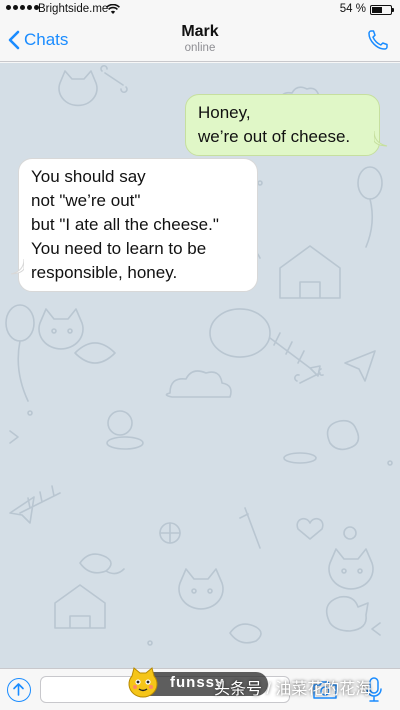 This screenshot has height=710, width=400. I want to click on watermark: funssy 头条号 / 油菜花的花海, so click(263, 682).